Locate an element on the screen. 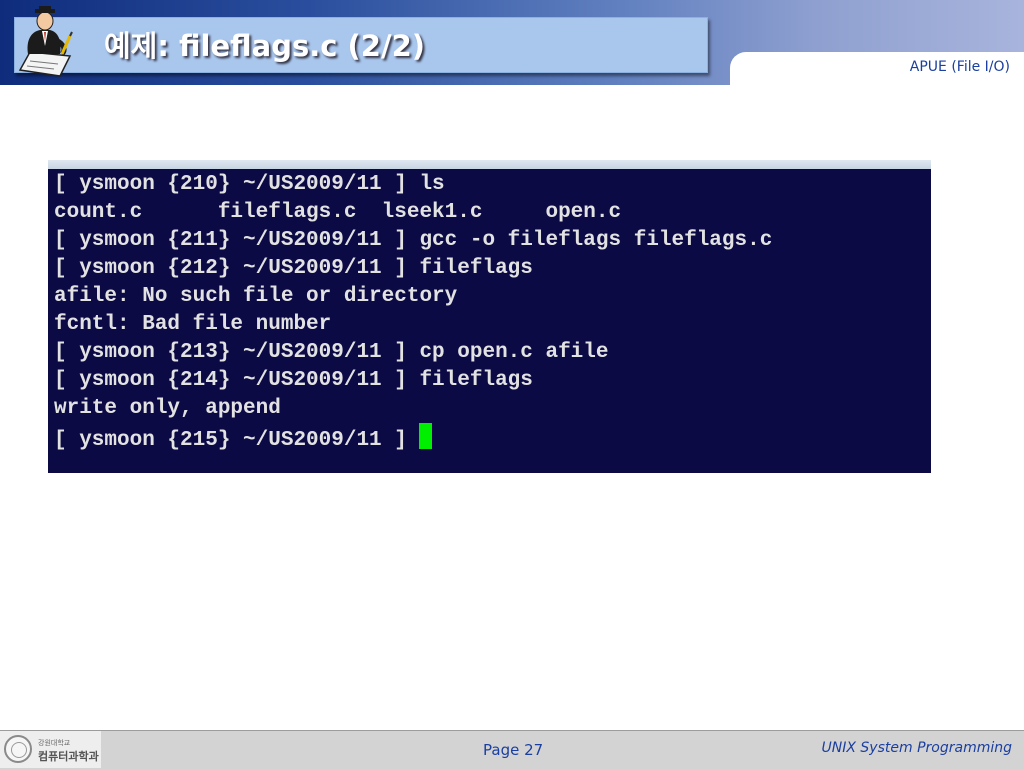 The height and width of the screenshot is (769, 1024). university-logo: 강원대학교 컴퓨터과학과 is located at coordinates (50, 749).